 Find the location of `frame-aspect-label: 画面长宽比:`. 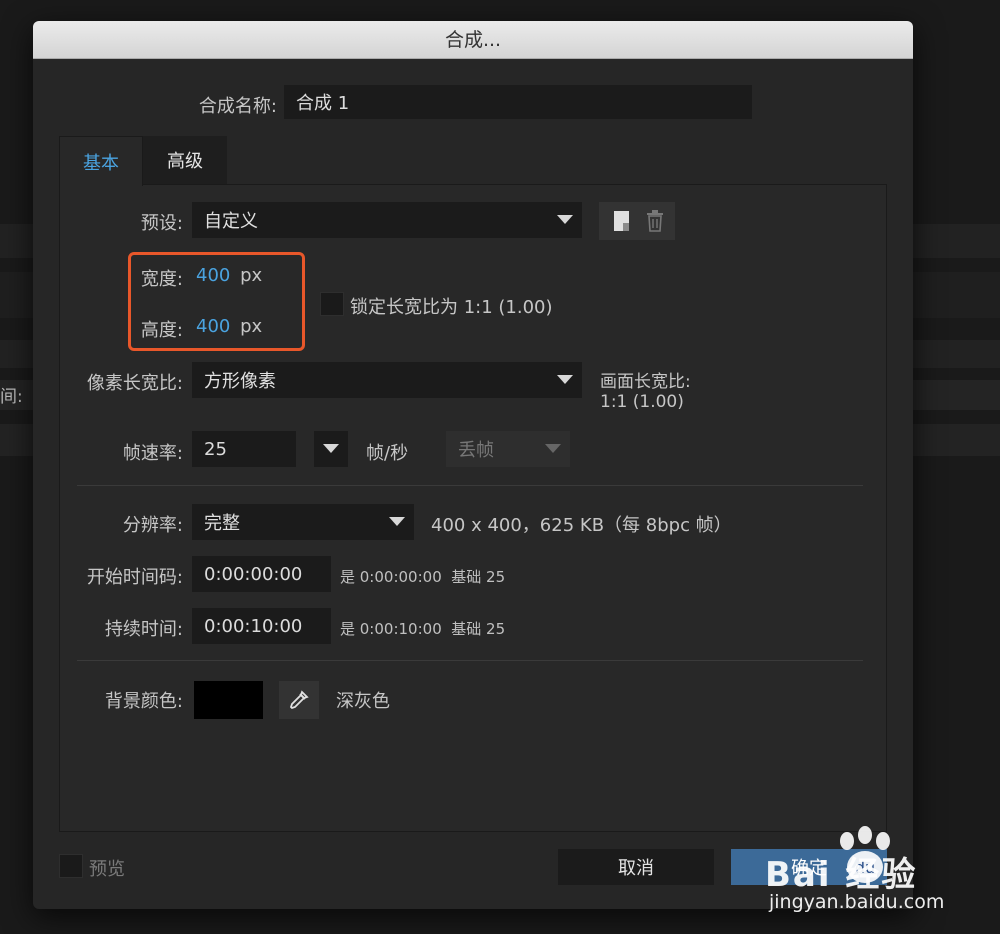

frame-aspect-label: 画面长宽比: is located at coordinates (645, 382).